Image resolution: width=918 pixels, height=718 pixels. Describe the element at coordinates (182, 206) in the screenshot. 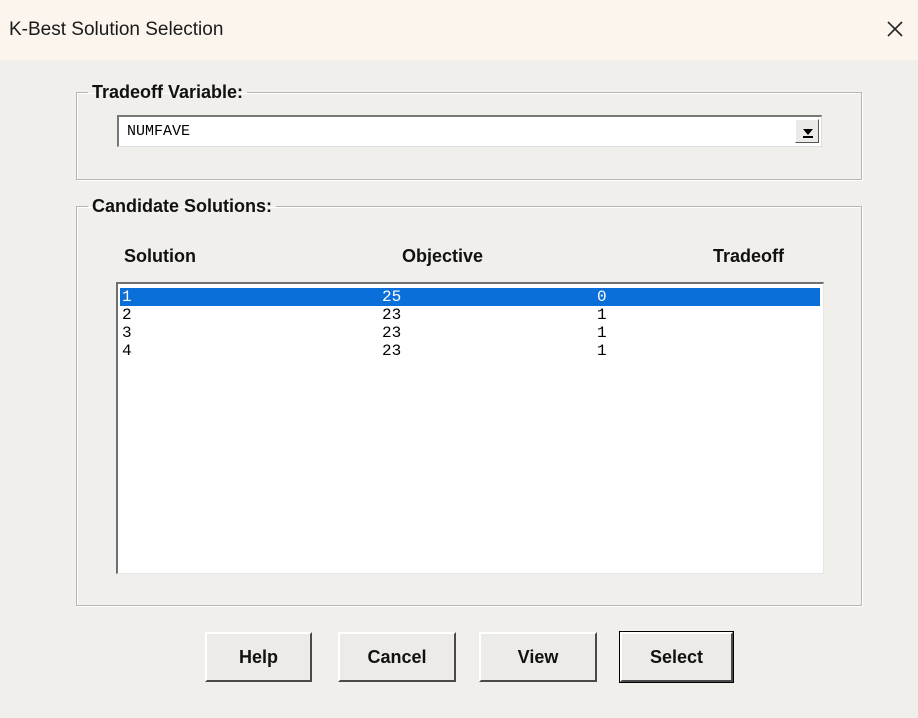

I see `candidate-solutions-legend: Candidate Solutions:` at that location.